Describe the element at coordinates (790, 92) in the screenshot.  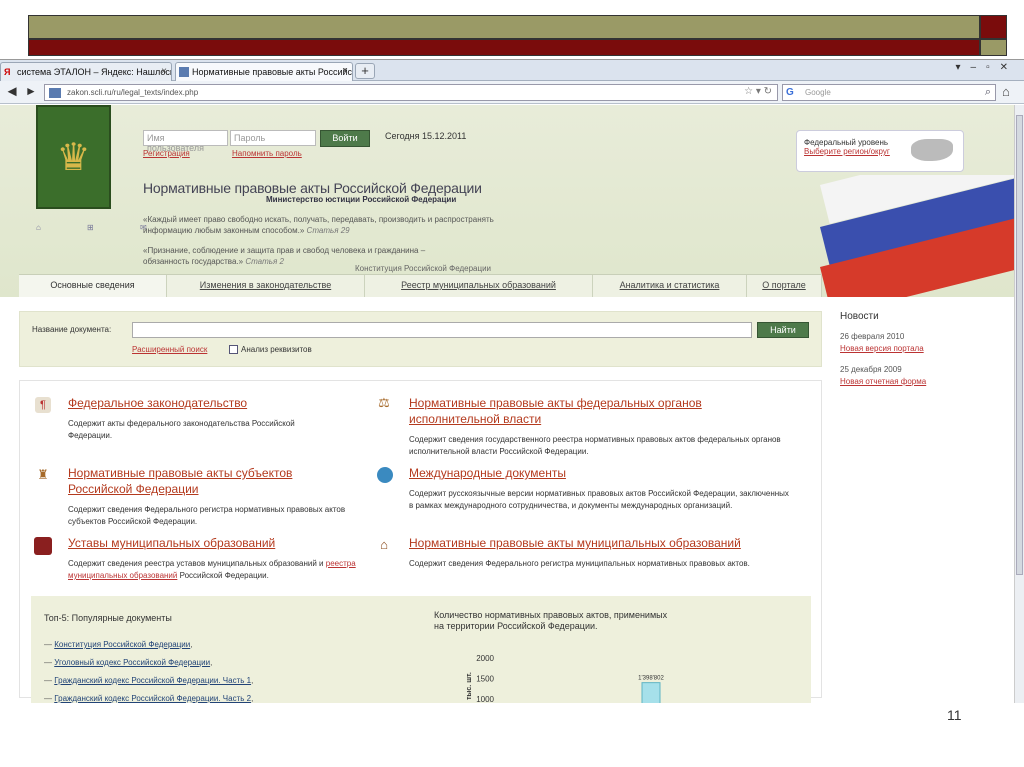
I see `google-icon: G` at that location.